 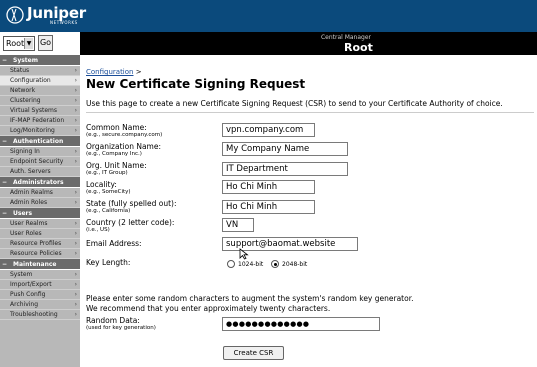 I want to click on brand-logo: Juniper NETWORKS, so click(x=48, y=15).